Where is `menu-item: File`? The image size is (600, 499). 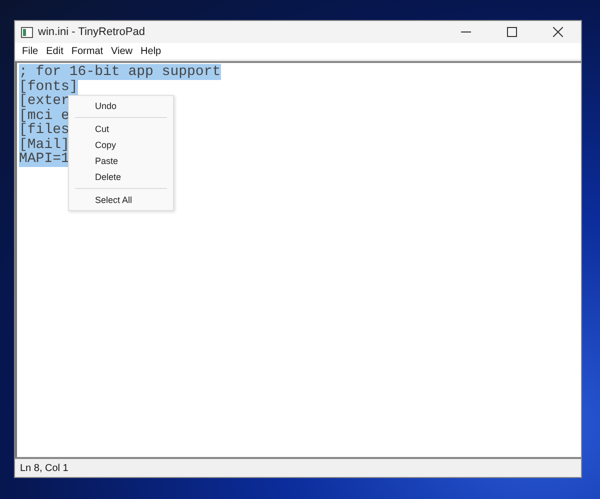 menu-item: File is located at coordinates (30, 51).